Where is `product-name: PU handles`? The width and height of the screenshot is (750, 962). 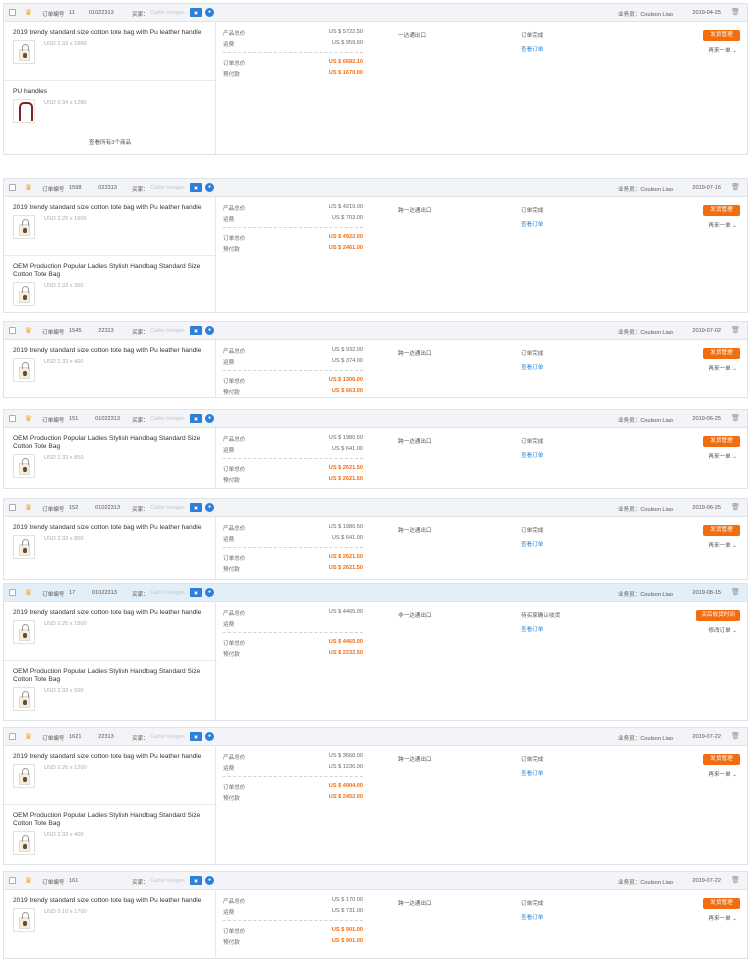 product-name: PU handles is located at coordinates (113, 92).